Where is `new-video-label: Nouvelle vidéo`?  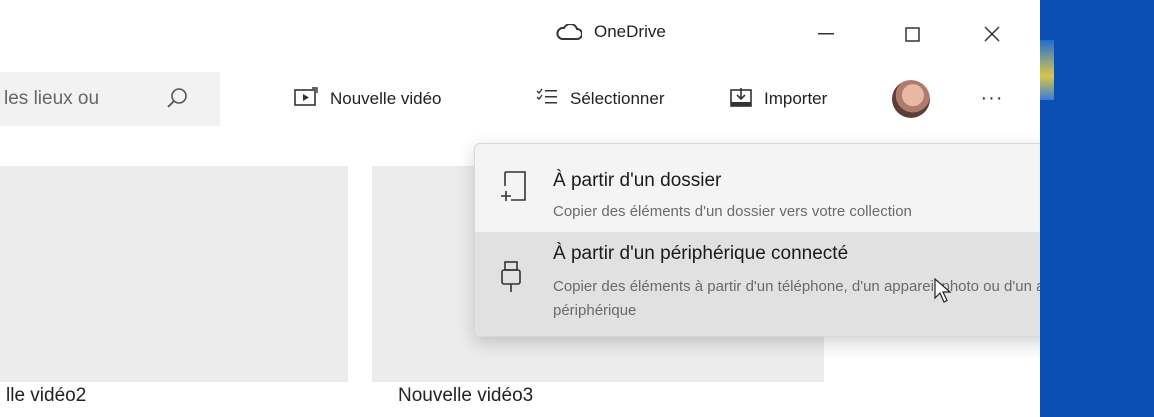 new-video-label: Nouvelle vidéo is located at coordinates (386, 98).